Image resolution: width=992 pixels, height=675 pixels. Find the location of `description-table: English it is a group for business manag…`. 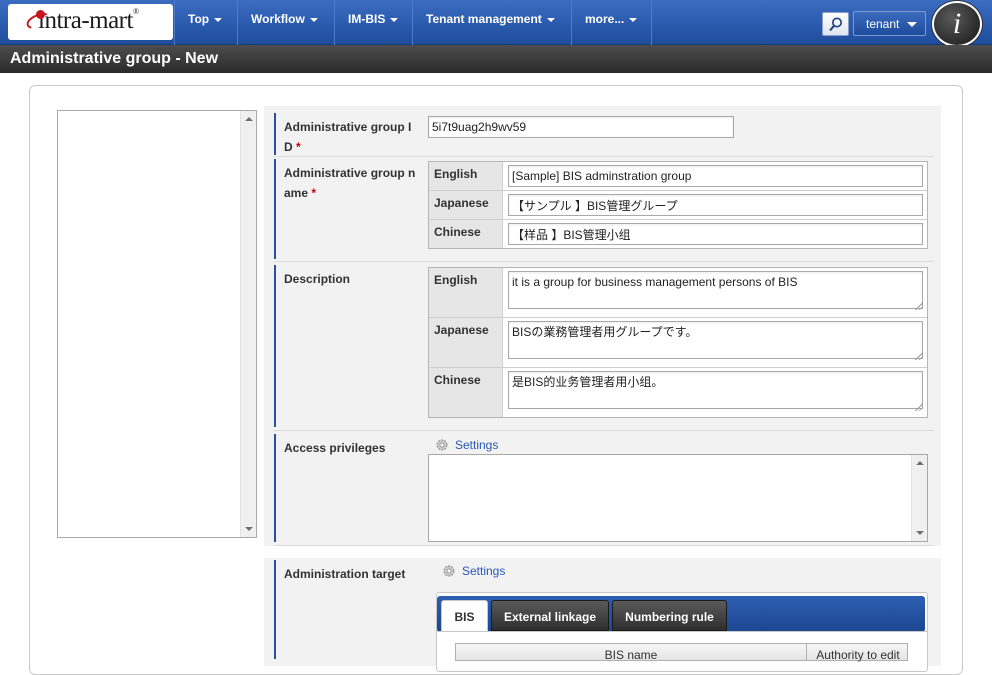

description-table: English it is a group for business manag… is located at coordinates (678, 342).